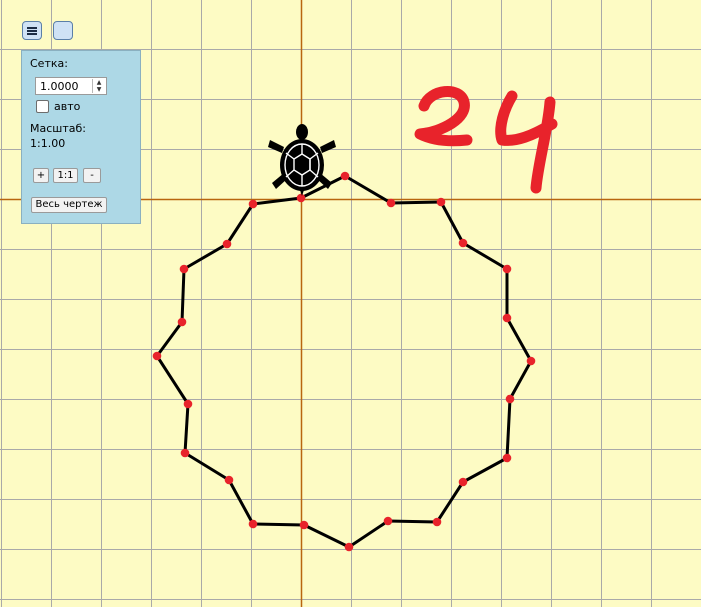  I want to click on handwritten-annotation, so click(486, 140).